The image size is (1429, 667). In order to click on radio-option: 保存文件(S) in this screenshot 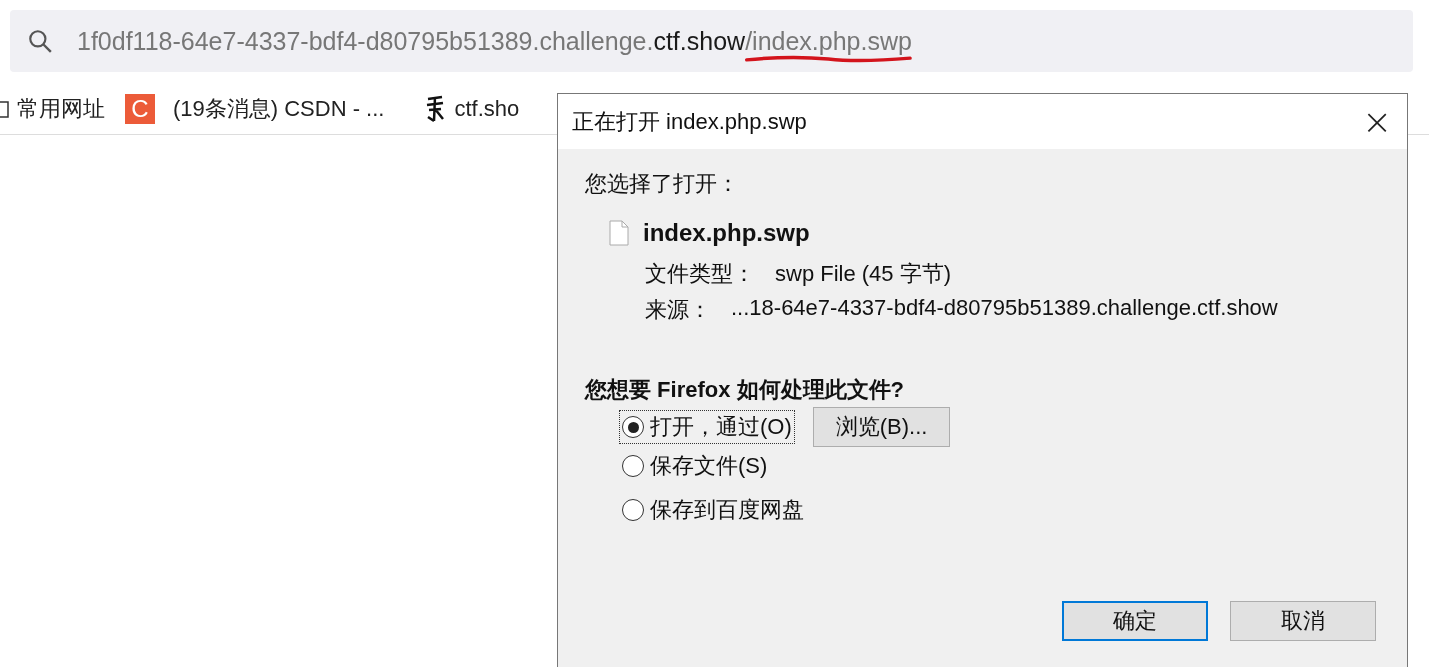, I will do `click(695, 466)`.